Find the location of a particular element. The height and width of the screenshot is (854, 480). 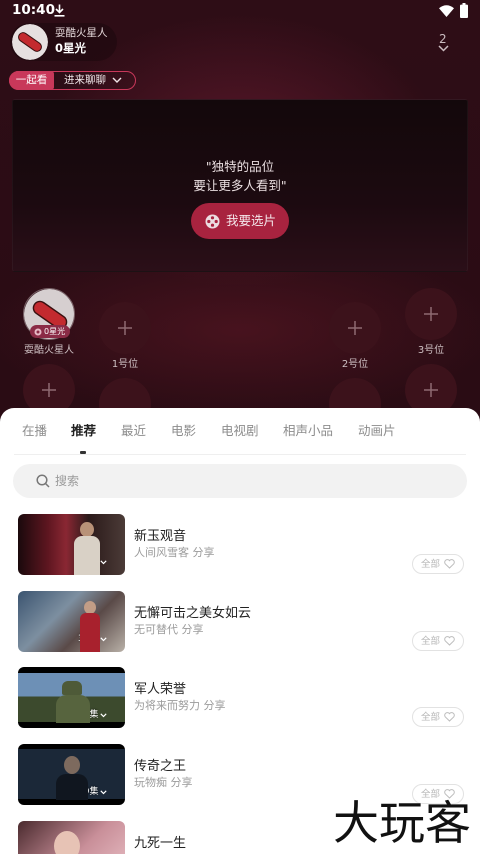

video-sharer: 人间风雪客 分享 is located at coordinates (174, 552).